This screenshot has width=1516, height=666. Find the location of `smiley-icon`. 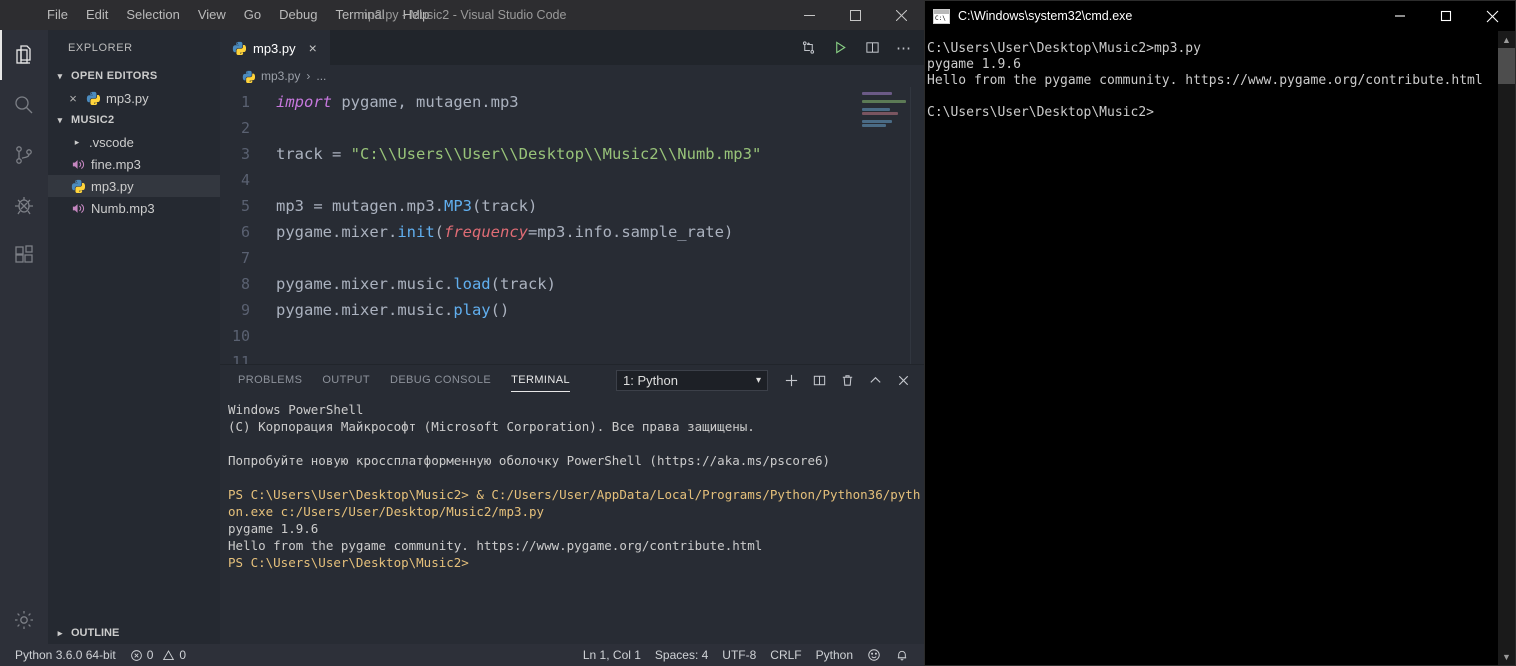

smiley-icon is located at coordinates (874, 655).